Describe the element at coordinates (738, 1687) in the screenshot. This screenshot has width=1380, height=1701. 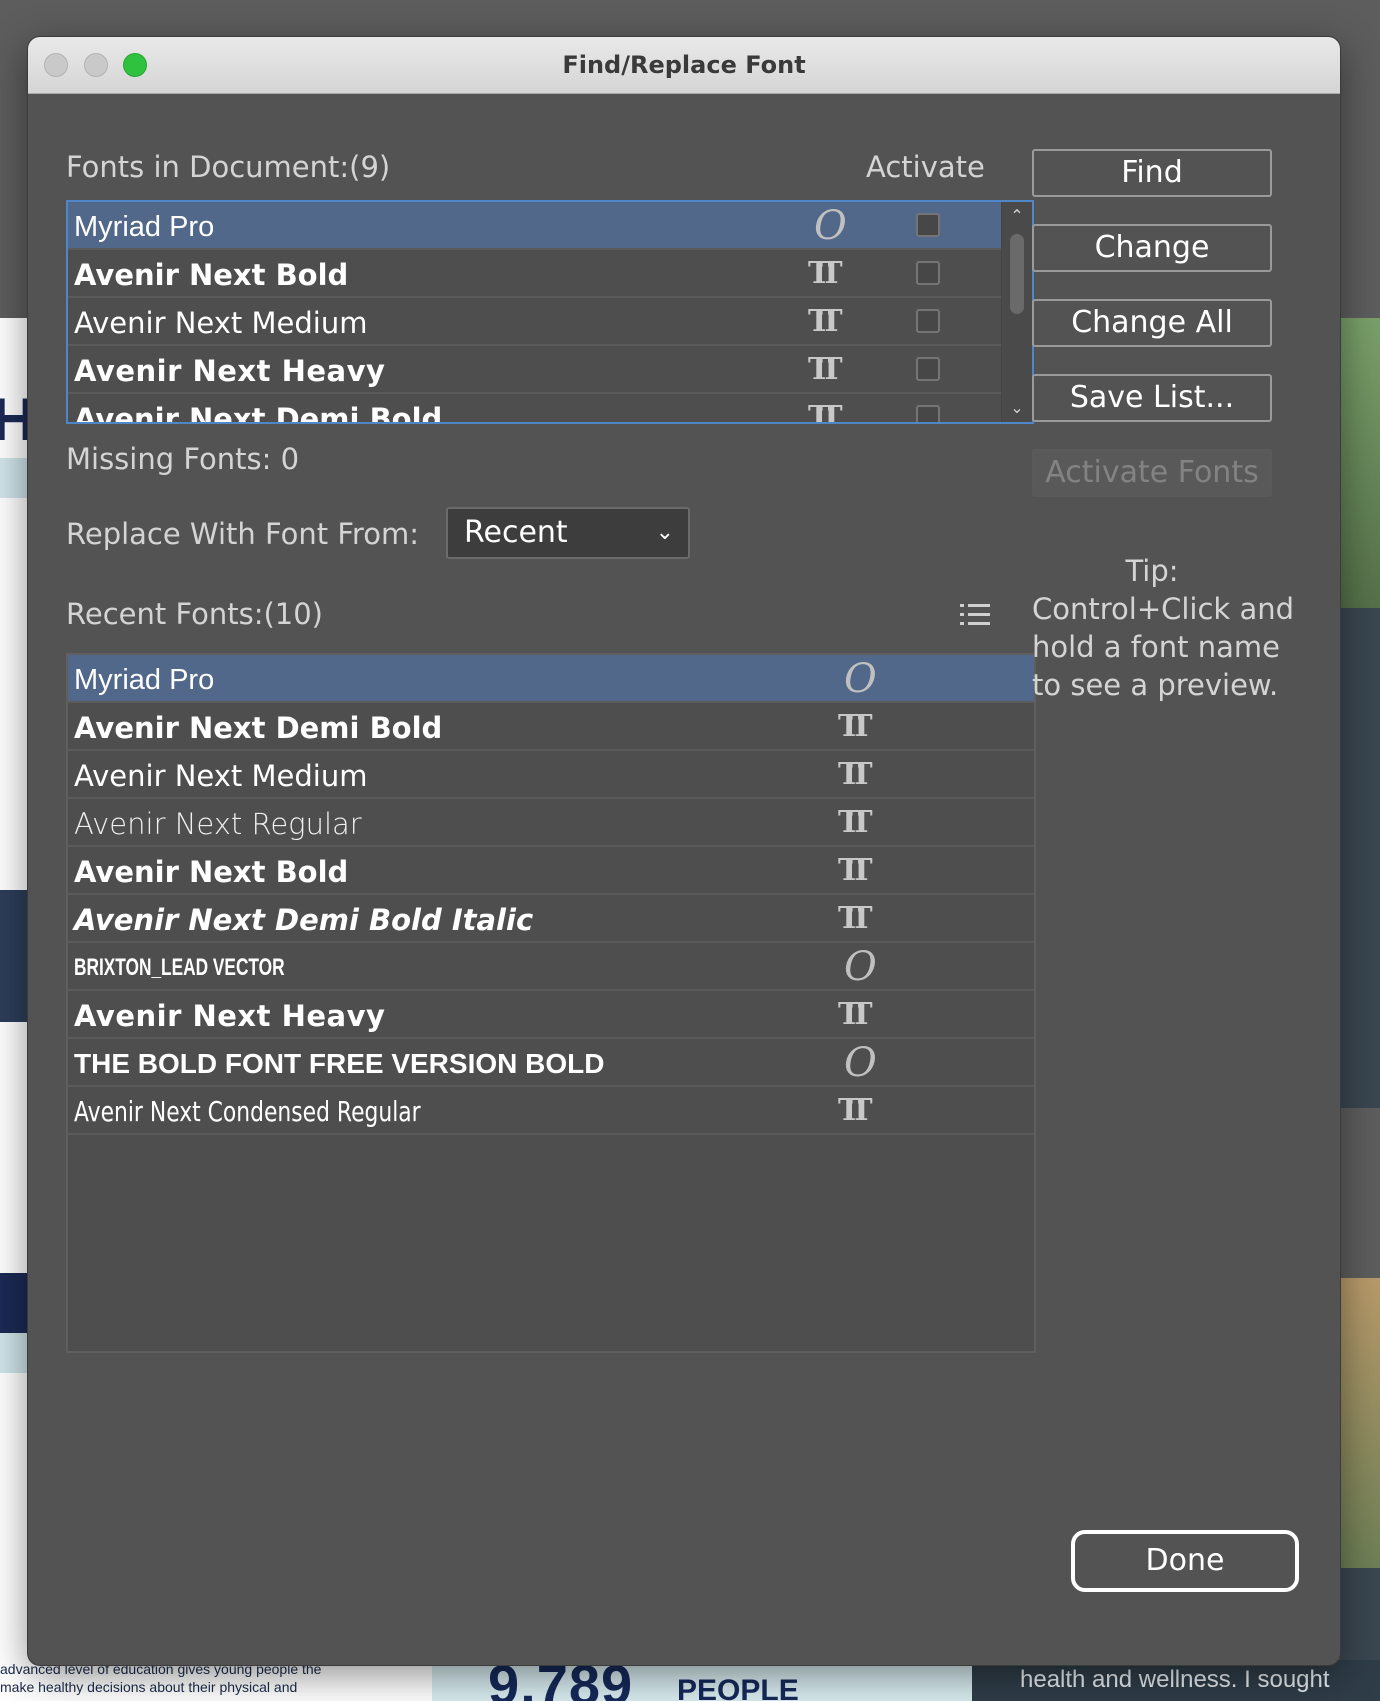
I see `background-stat-label: PEOPLE` at that location.